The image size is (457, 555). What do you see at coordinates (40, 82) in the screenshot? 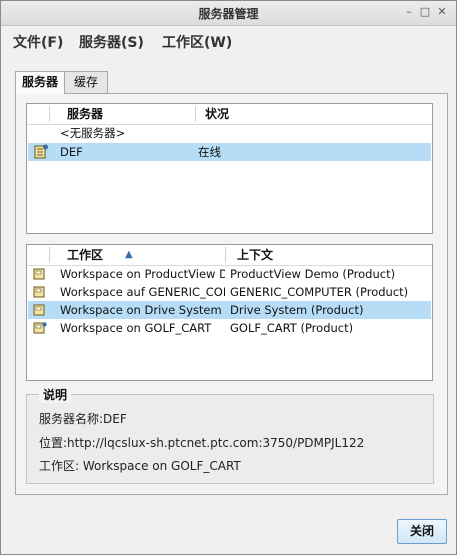
I see `tab-servers: 服务器` at bounding box center [40, 82].